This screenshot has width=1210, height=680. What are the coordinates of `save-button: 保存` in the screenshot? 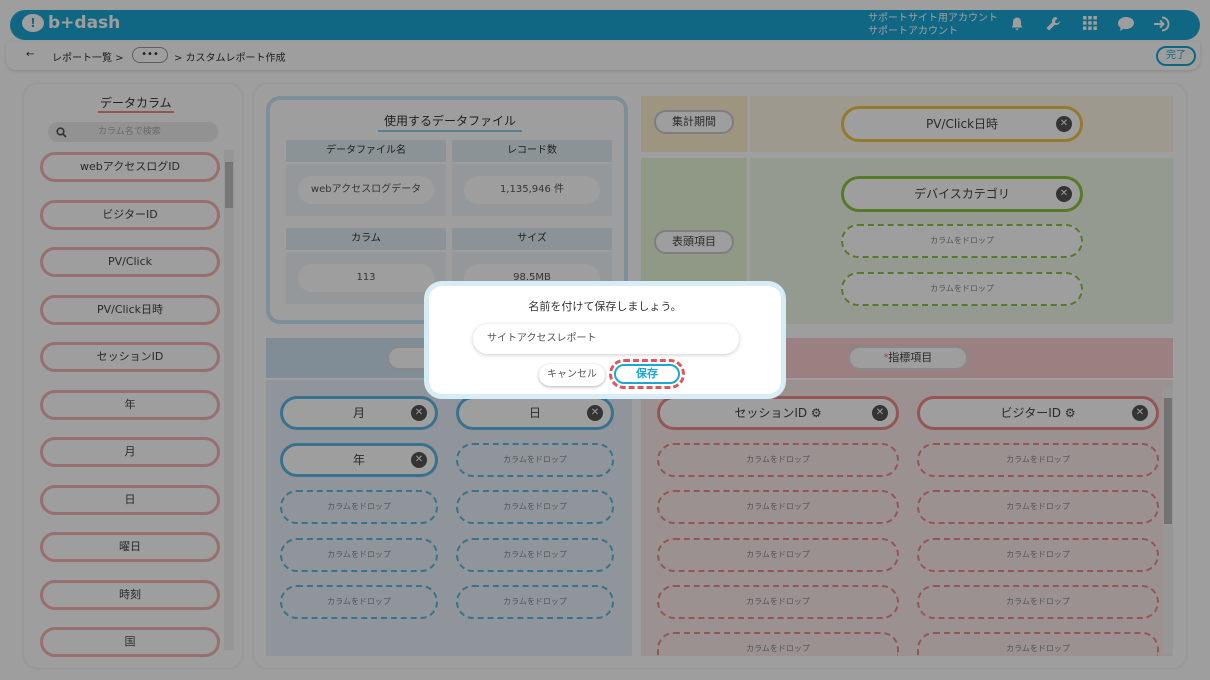 It's located at (647, 374).